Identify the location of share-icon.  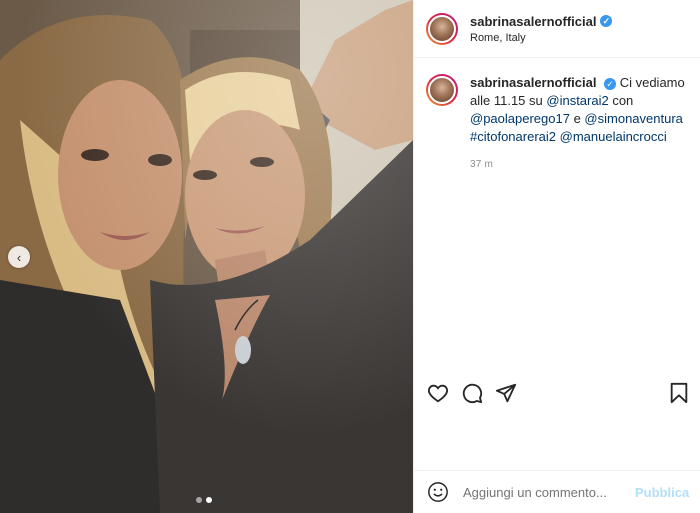
(506, 393).